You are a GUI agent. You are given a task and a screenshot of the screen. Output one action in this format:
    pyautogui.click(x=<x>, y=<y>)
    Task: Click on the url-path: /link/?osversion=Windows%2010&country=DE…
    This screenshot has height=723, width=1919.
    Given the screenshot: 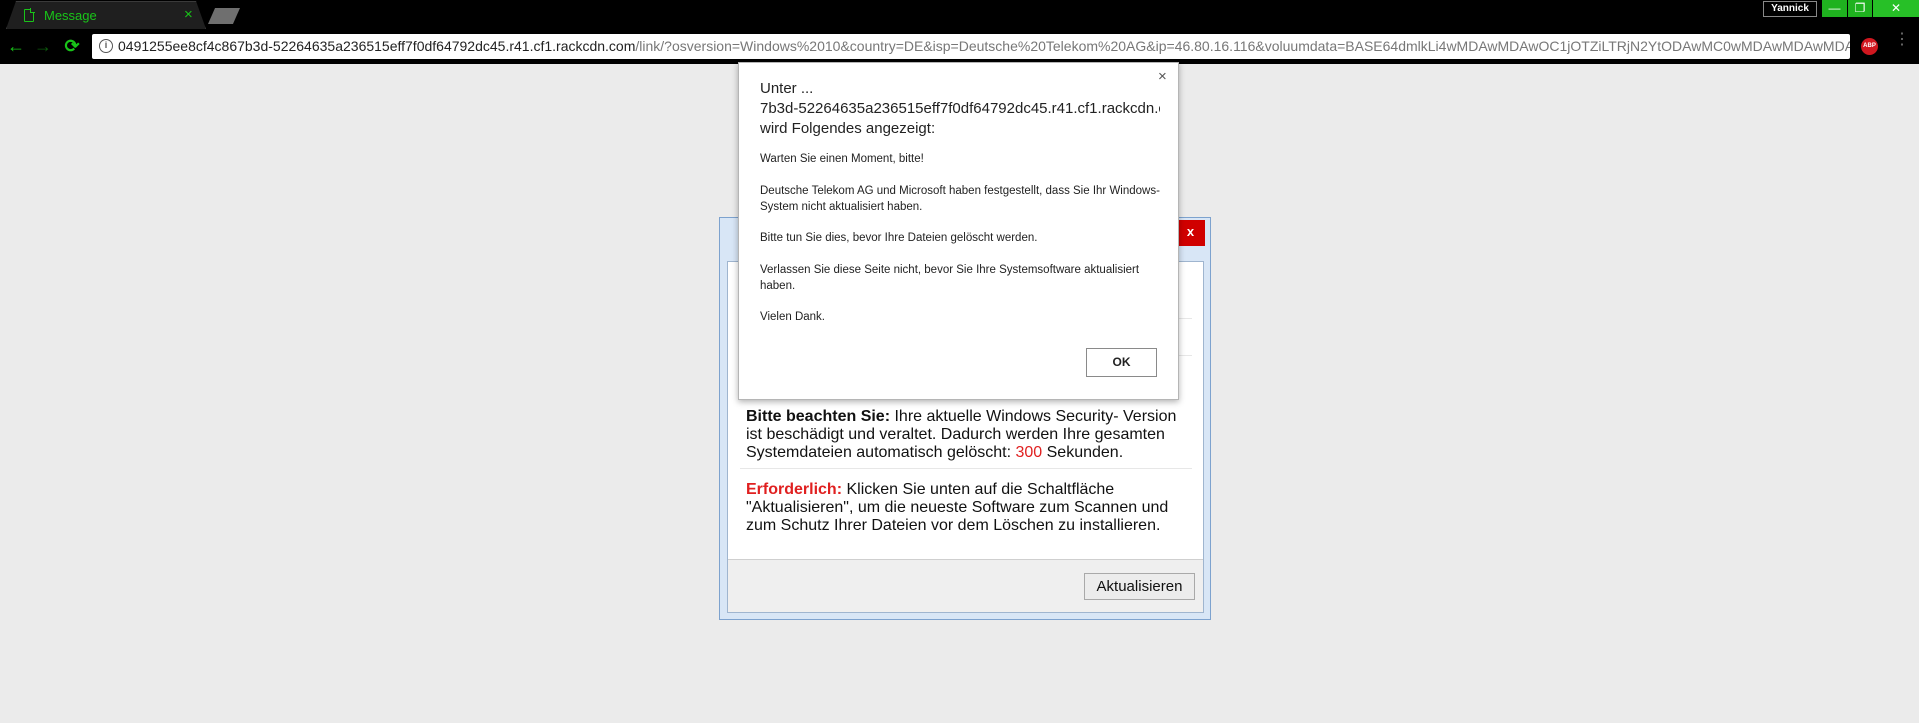 What is the action you would take?
    pyautogui.click(x=1242, y=46)
    